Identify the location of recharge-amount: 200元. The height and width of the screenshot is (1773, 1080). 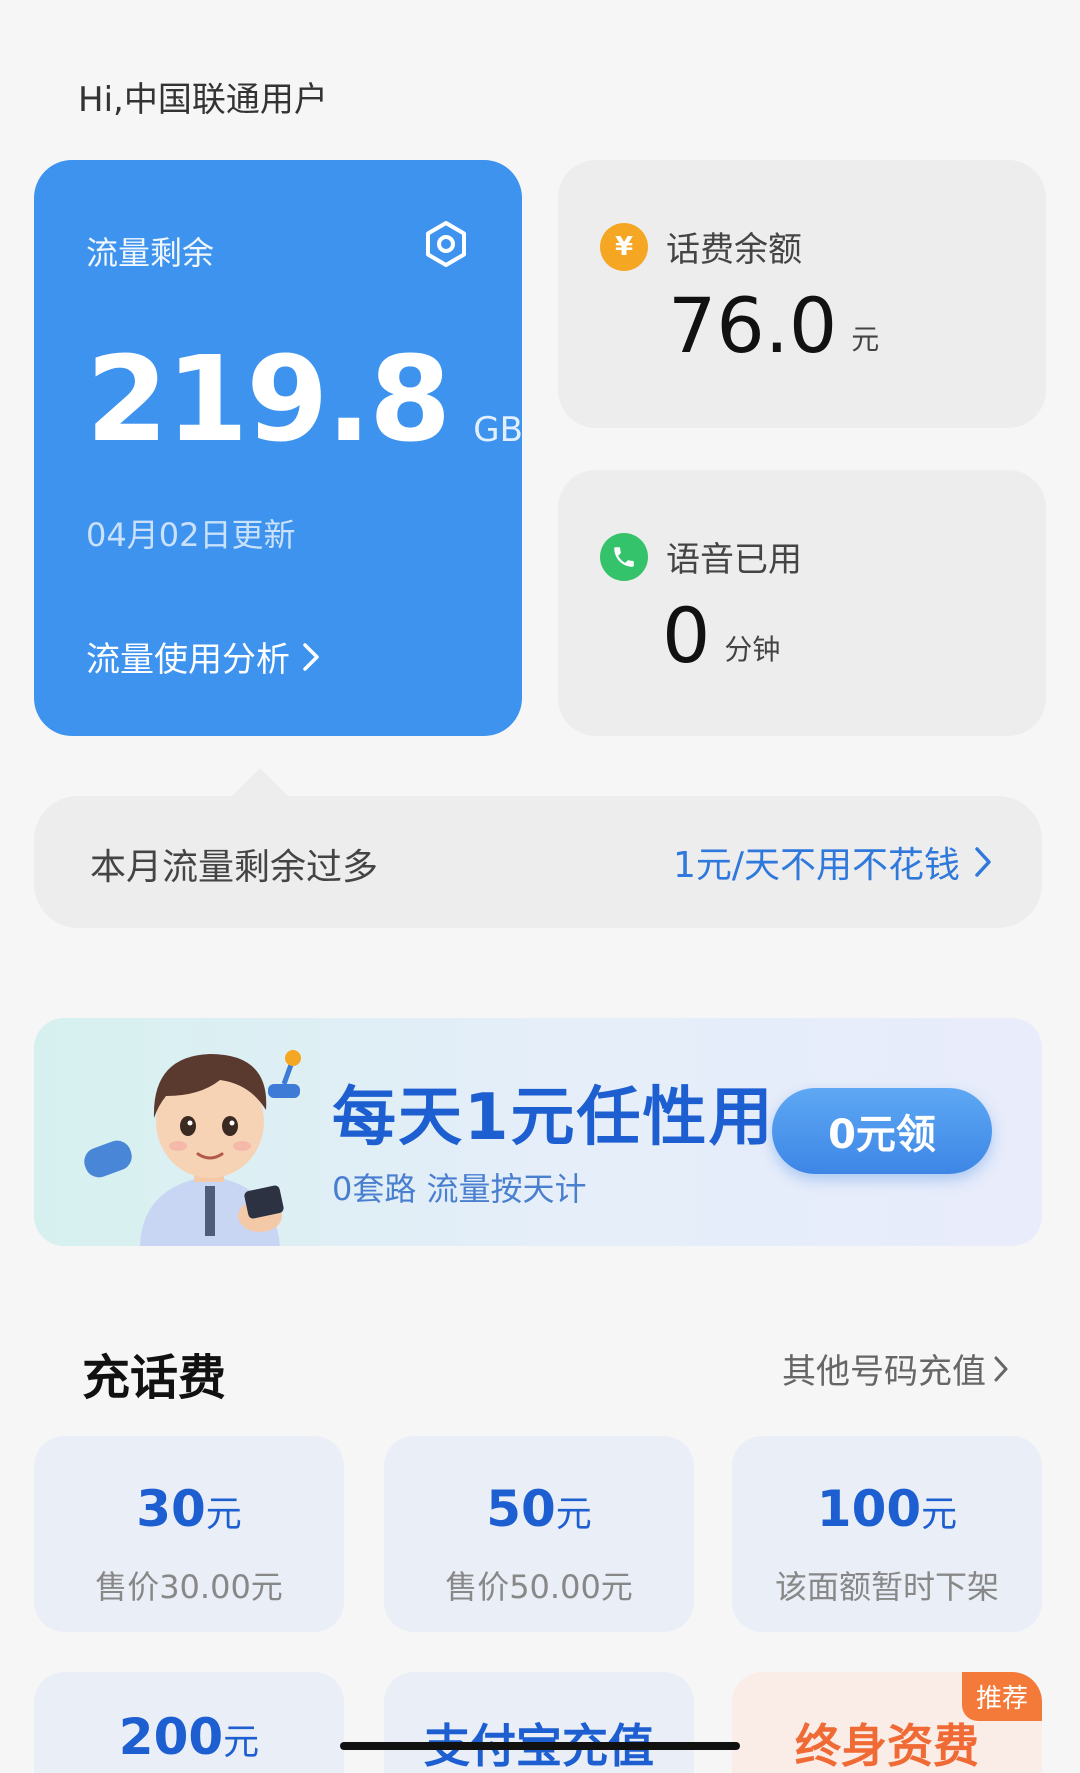
(189, 1737).